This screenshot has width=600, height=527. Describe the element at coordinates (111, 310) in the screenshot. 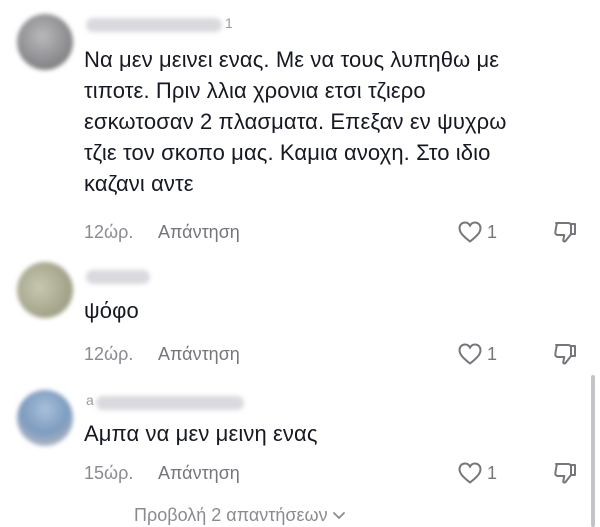

I see `comment-text: ψόφο` at that location.